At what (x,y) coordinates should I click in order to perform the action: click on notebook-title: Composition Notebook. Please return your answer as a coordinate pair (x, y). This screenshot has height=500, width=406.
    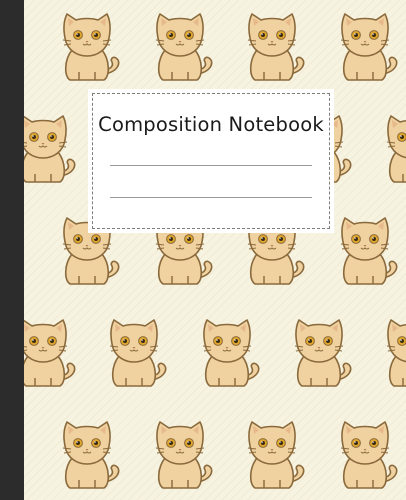
    Looking at the image, I should click on (211, 124).